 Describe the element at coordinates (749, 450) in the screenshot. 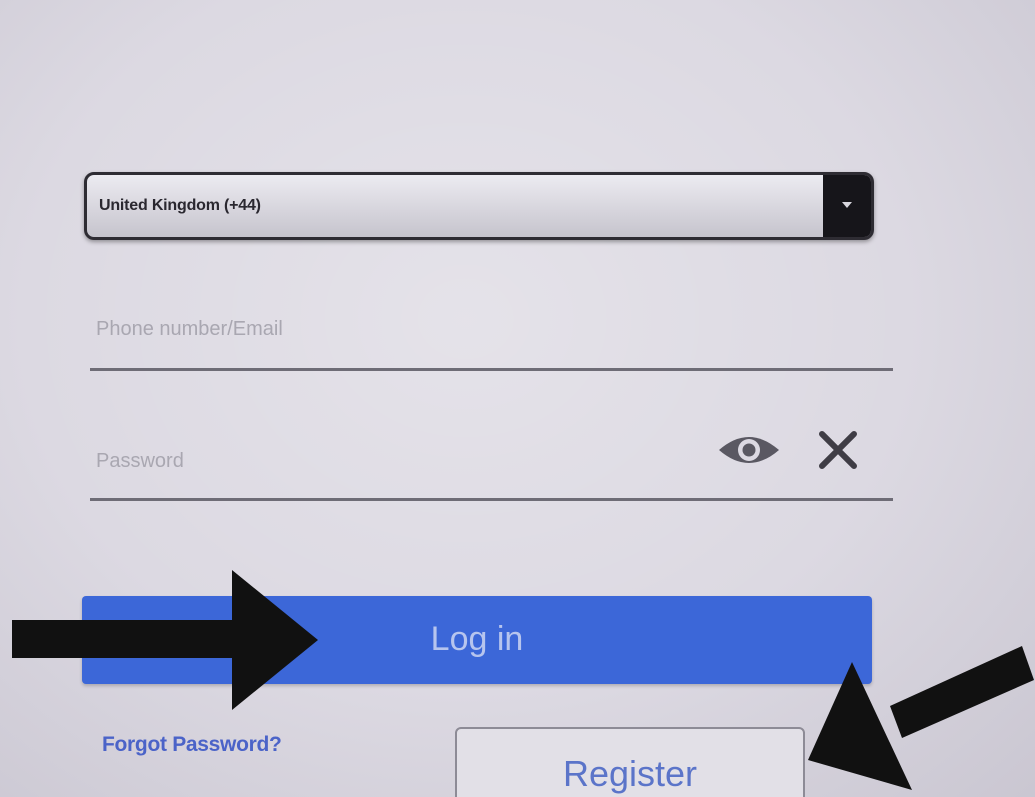

I see `eye-icon` at that location.